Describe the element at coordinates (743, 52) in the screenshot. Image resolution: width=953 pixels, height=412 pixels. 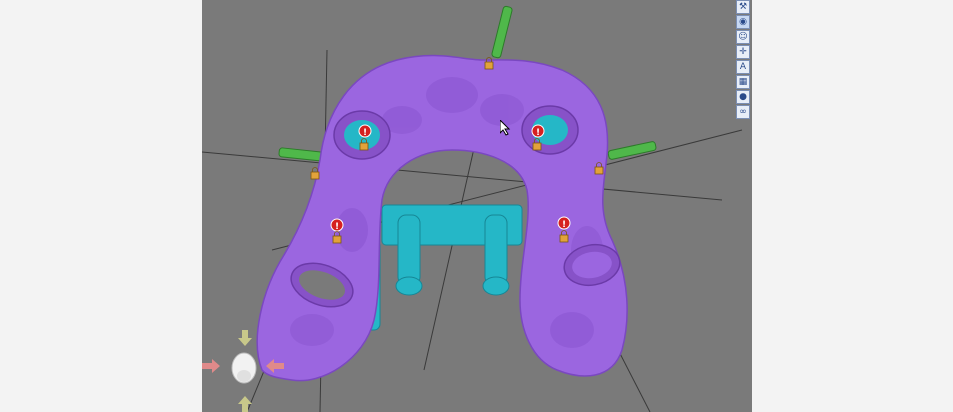
I see `crosshair-icon: ✛` at that location.